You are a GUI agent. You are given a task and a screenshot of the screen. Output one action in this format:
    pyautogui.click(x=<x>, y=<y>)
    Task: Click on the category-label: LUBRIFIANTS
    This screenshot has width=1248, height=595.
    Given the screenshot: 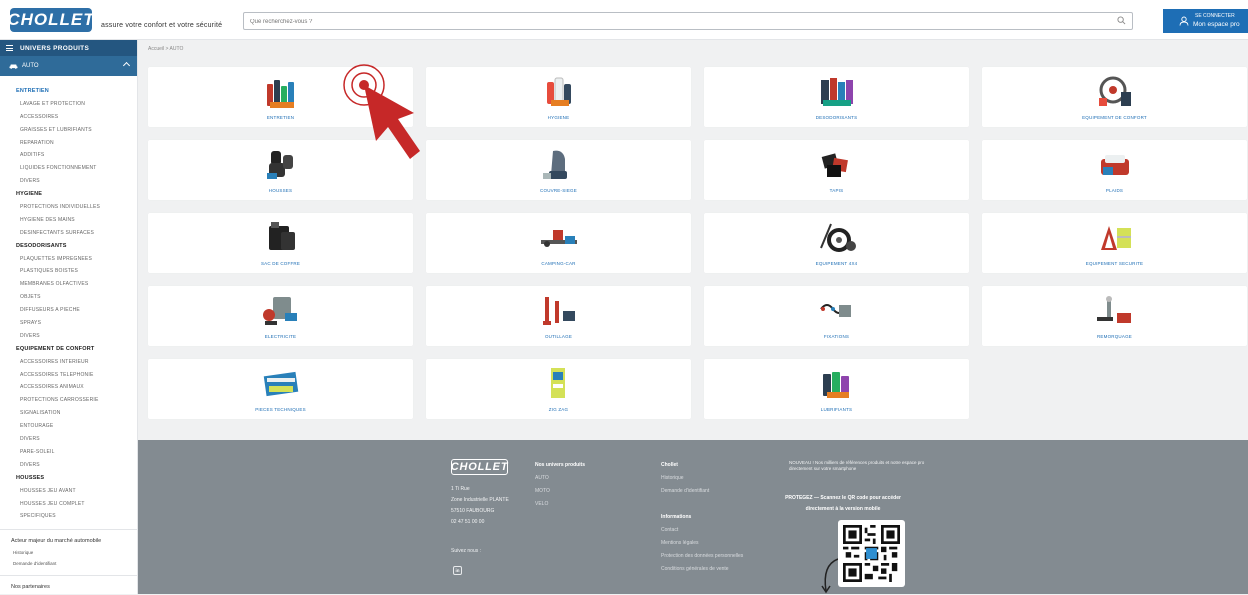 What is the action you would take?
    pyautogui.click(x=836, y=409)
    